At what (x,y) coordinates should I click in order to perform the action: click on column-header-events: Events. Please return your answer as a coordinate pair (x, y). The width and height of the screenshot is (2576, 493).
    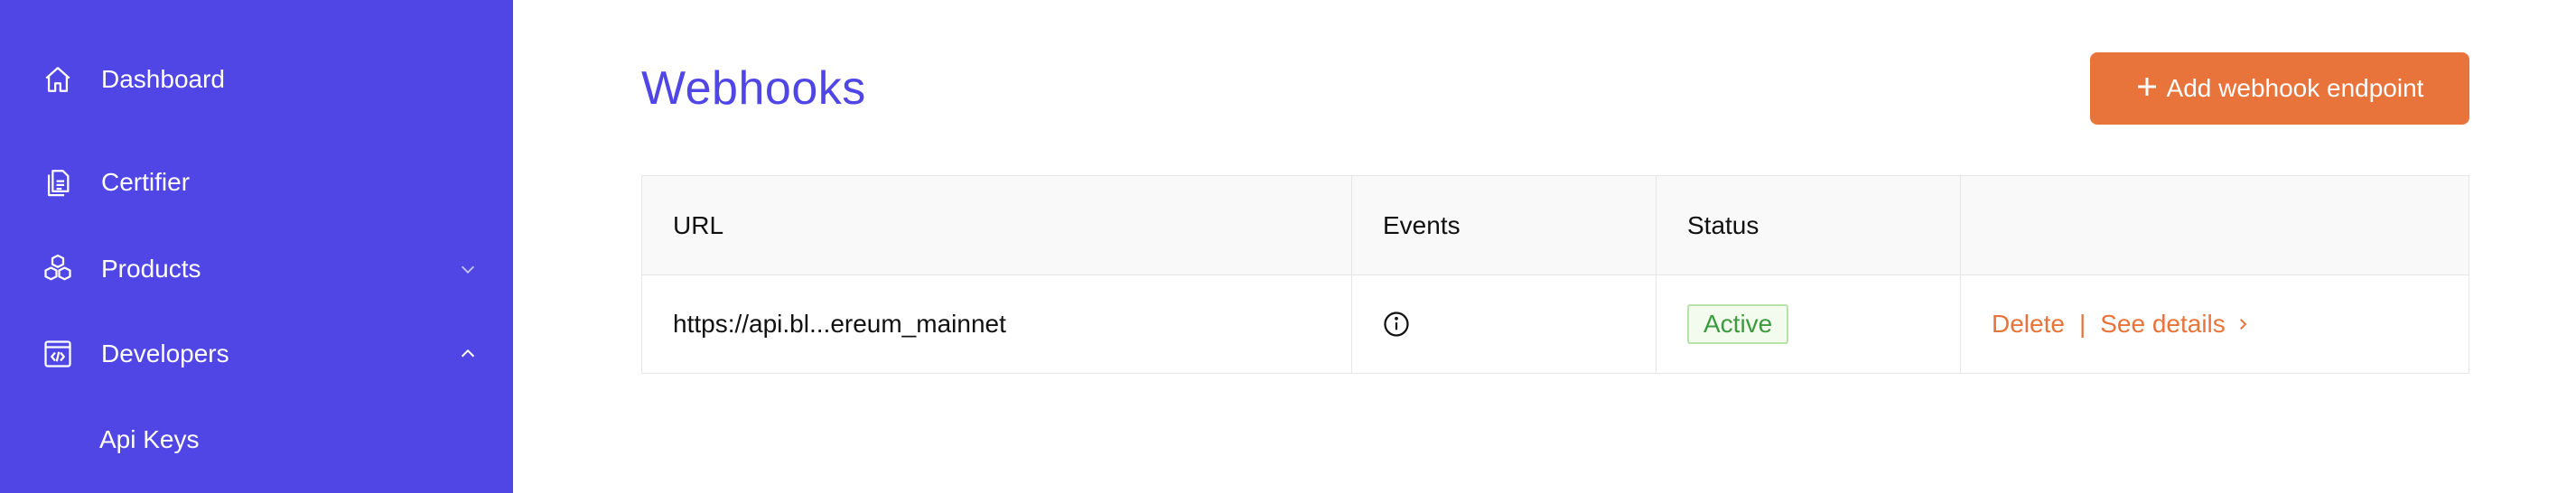
    Looking at the image, I should click on (1504, 225).